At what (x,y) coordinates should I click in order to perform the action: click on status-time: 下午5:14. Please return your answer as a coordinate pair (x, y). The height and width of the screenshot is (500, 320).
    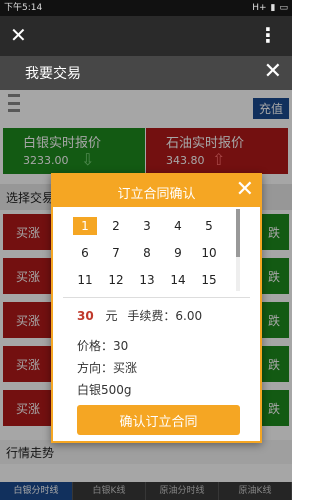
    Looking at the image, I should click on (23, 8).